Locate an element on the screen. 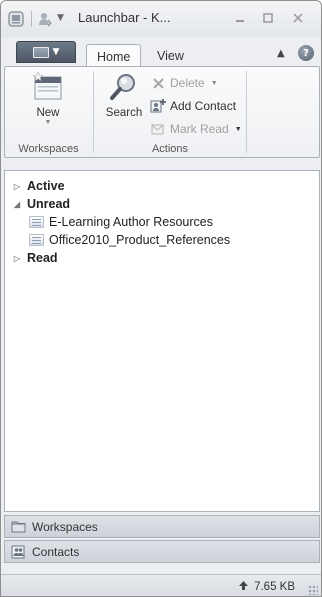 This screenshot has width=322, height=597. add-contact-label: Add Contact is located at coordinates (203, 106).